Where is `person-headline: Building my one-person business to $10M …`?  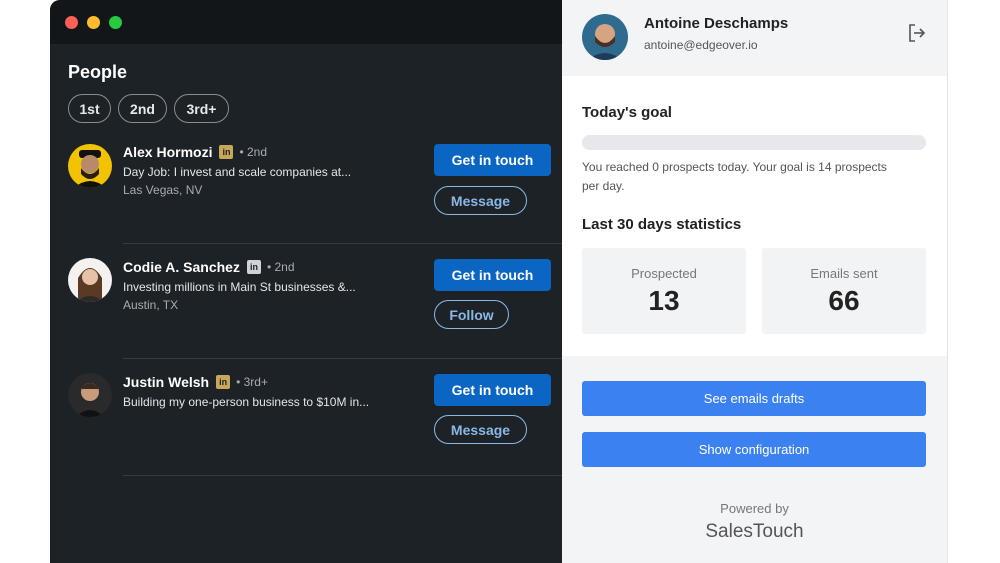
person-headline: Building my one-person business to $10M … is located at coordinates (246, 402).